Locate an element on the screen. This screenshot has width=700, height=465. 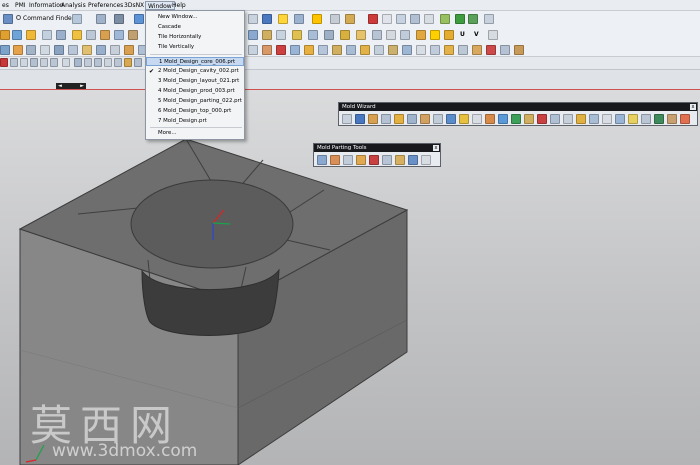
command-finder-button: Command Finder is located at coordinates (45, 19).